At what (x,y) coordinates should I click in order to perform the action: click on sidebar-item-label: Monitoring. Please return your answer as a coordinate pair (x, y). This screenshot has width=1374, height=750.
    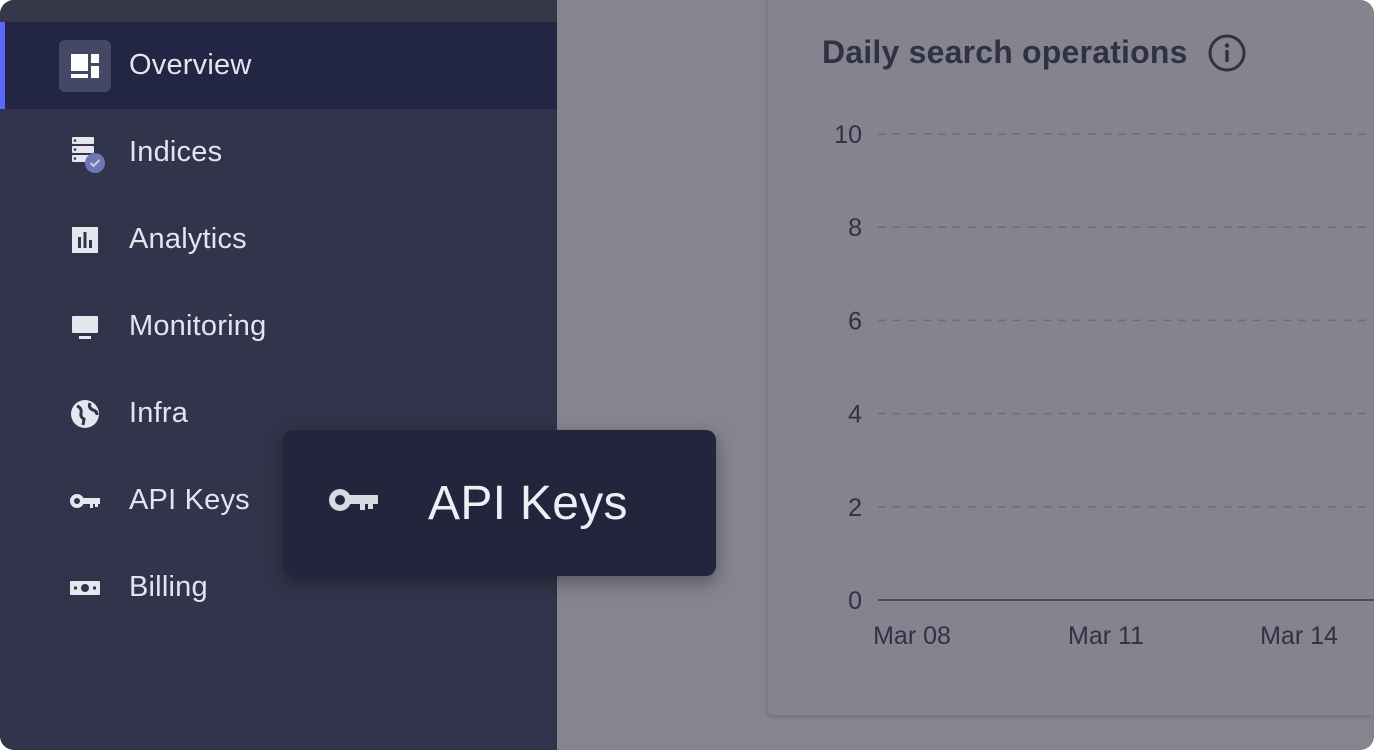
    Looking at the image, I should click on (198, 326).